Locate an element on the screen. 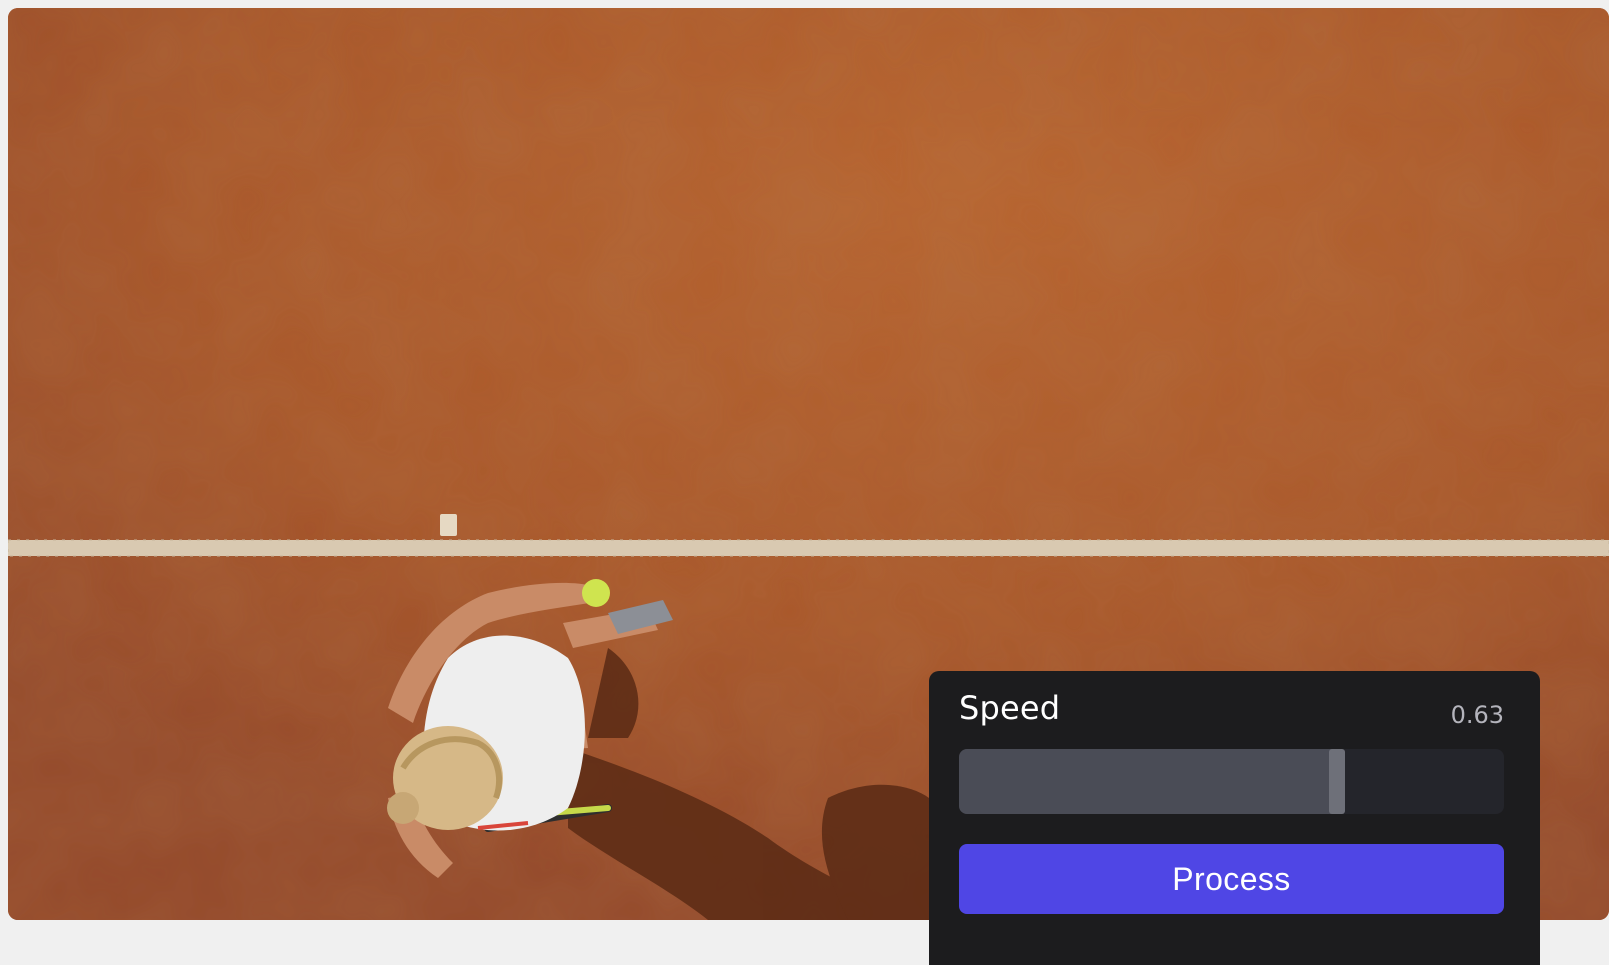 The image size is (1609, 965). speed-slider is located at coordinates (1231, 781).